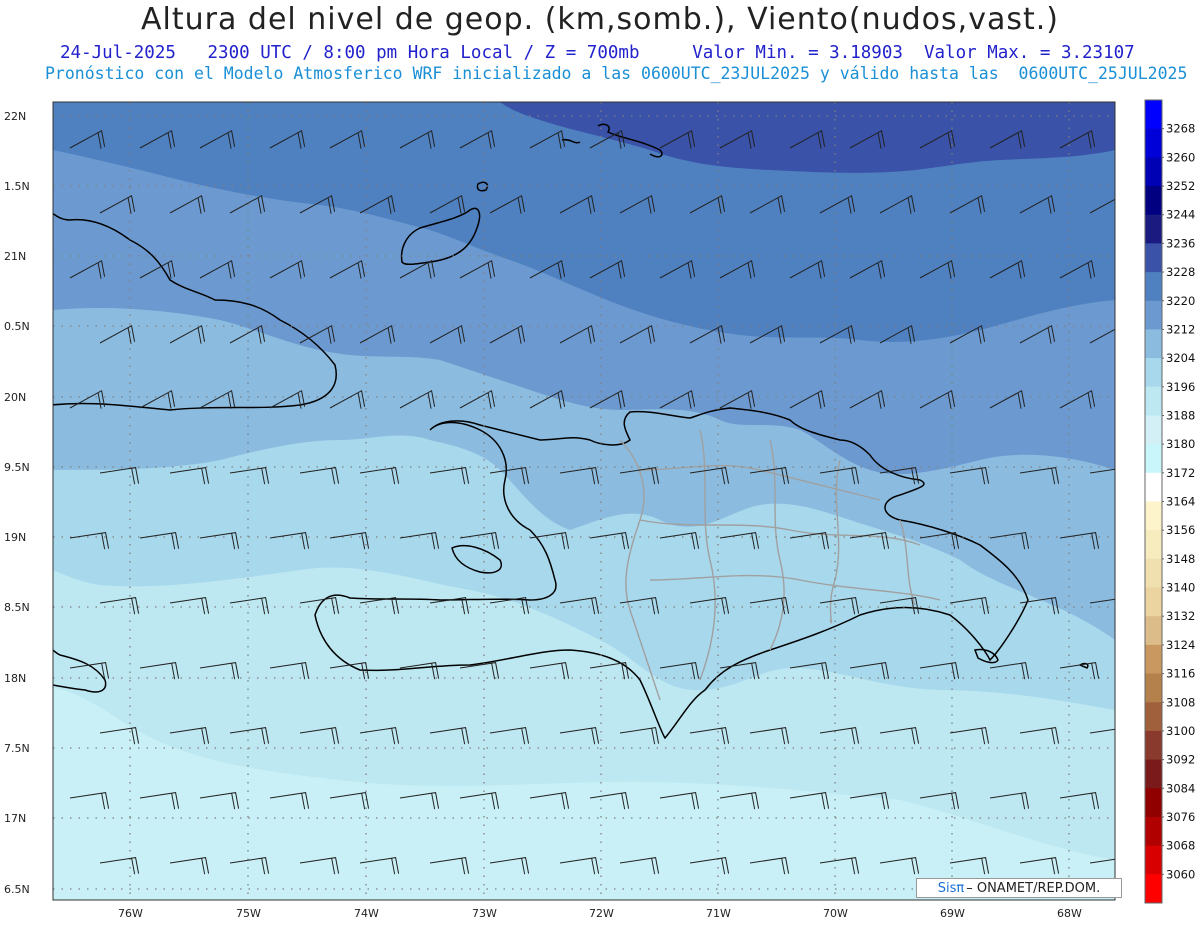 Image resolution: width=1200 pixels, height=927 pixels. I want to click on colorbar-label: 3068, so click(1180, 846).